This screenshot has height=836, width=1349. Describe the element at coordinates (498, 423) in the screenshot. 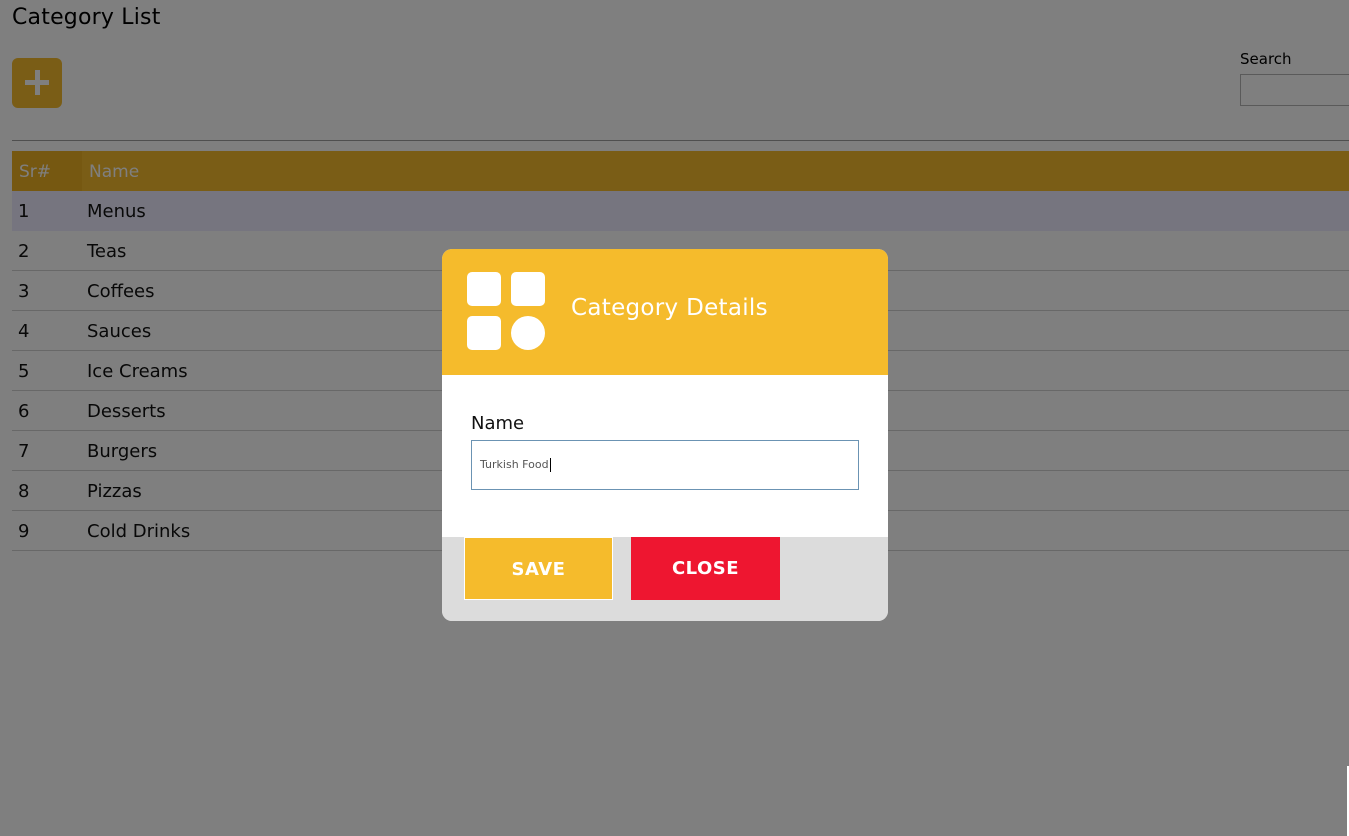

I see `name-field-label: Name` at that location.